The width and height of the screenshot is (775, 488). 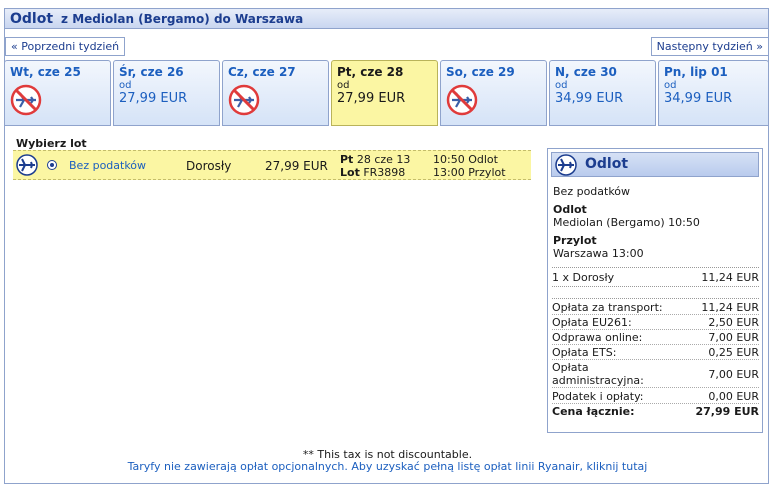 What do you see at coordinates (493, 93) in the screenshot?
I see `day-tab-sat-29: So, cze 29` at bounding box center [493, 93].